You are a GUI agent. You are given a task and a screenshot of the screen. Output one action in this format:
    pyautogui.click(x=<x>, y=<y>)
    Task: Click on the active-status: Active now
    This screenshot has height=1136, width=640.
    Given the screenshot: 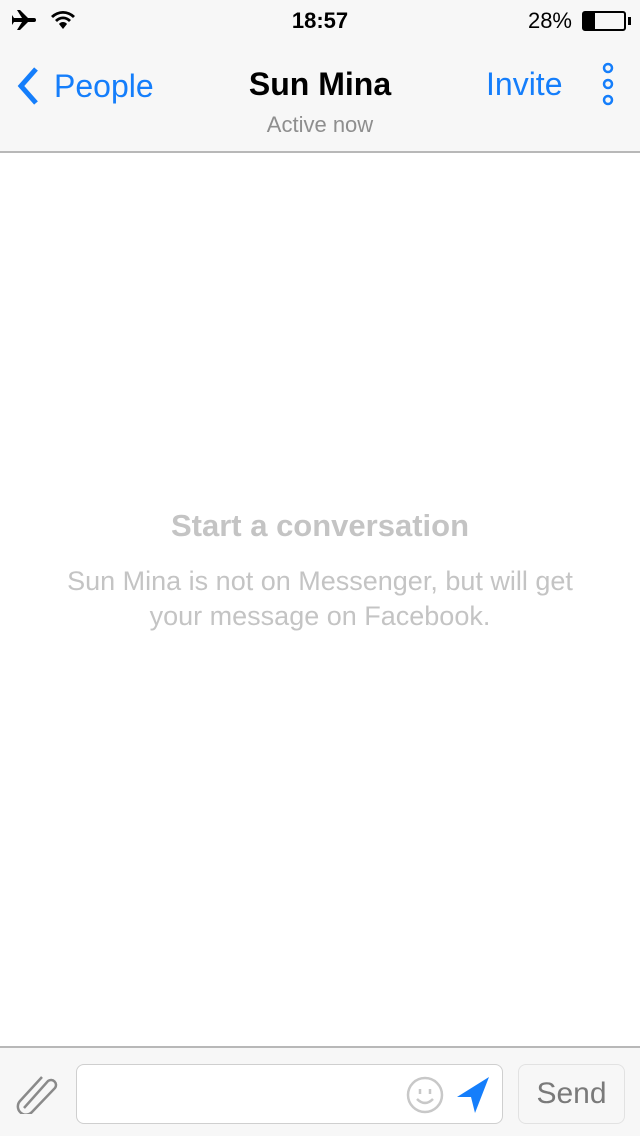 What is the action you would take?
    pyautogui.click(x=320, y=124)
    